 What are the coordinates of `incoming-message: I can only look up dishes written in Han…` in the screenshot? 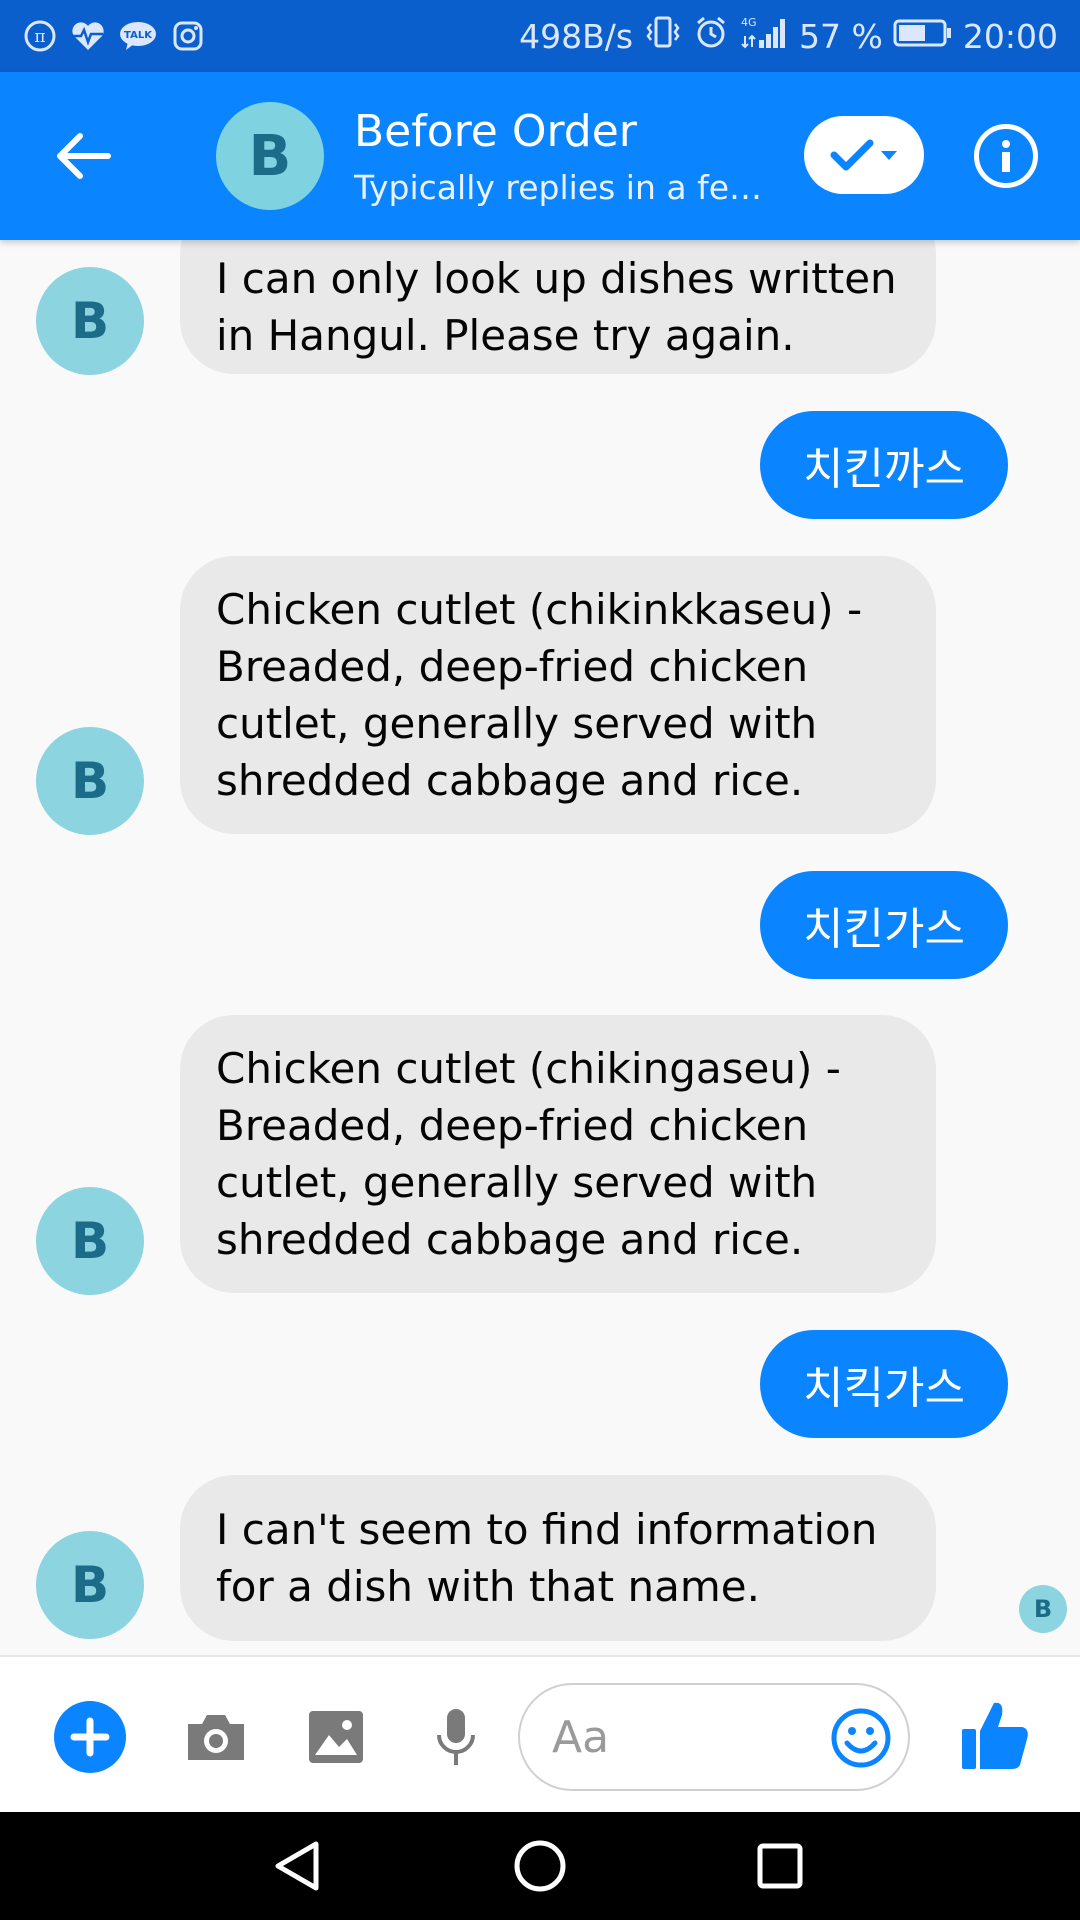 It's located at (558, 307).